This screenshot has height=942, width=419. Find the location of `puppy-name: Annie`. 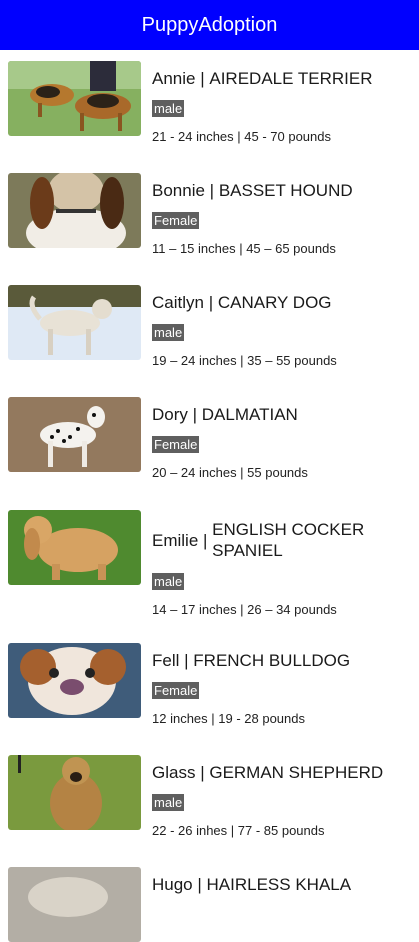

puppy-name: Annie is located at coordinates (174, 78).